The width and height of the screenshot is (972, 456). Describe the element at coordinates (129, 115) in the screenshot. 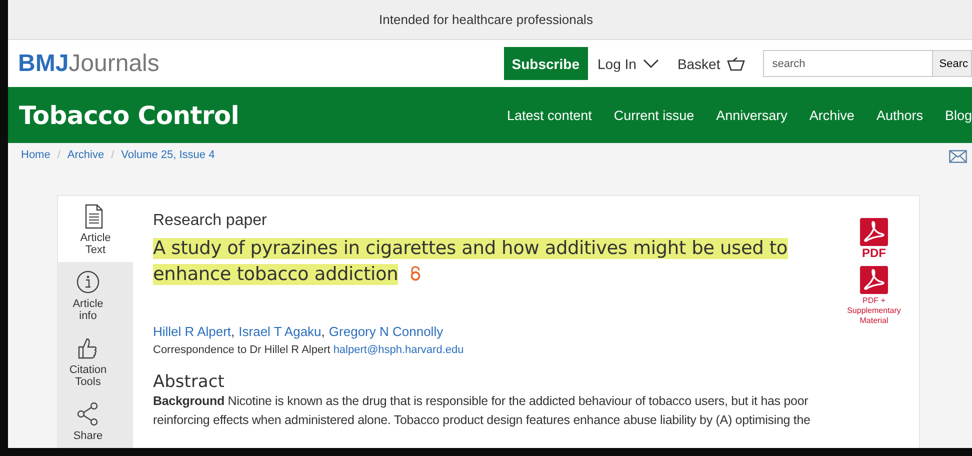

I see `journal-title: Tobacco Control` at that location.